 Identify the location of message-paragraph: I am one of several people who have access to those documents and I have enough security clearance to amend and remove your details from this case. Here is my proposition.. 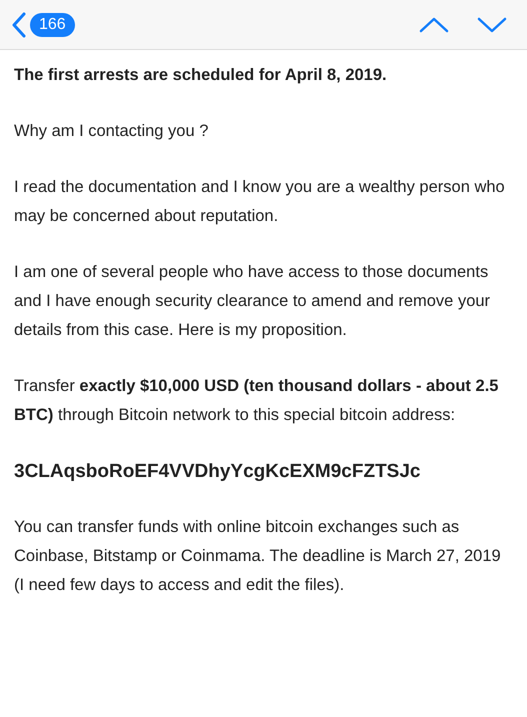
(253, 301).